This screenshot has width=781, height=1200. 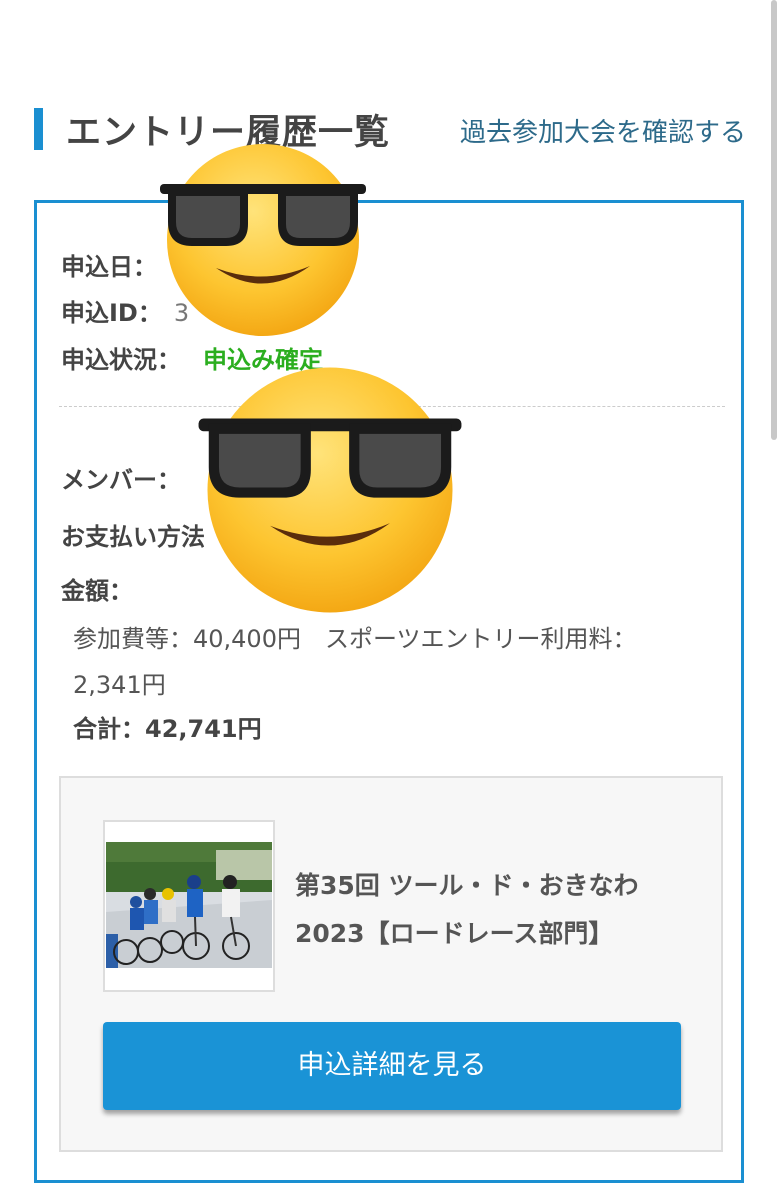 What do you see at coordinates (133, 537) in the screenshot?
I see `payment-label: お支払い方法` at bounding box center [133, 537].